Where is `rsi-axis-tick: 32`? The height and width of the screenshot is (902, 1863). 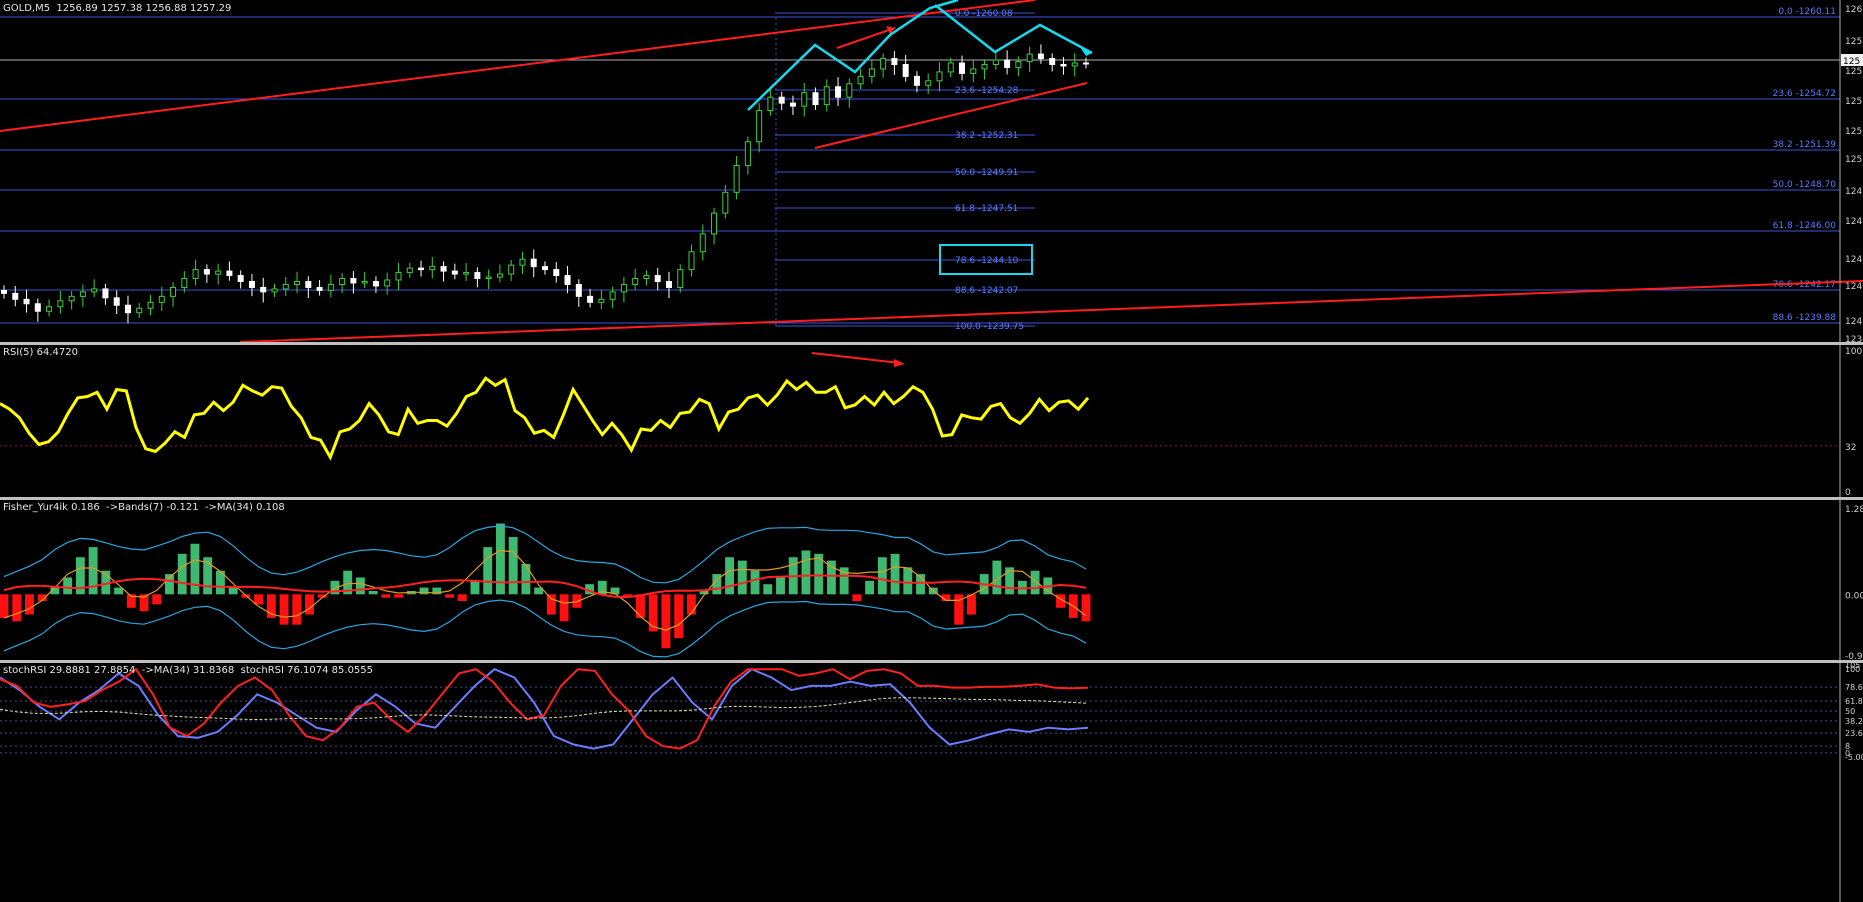 rsi-axis-tick: 32 is located at coordinates (1850, 448).